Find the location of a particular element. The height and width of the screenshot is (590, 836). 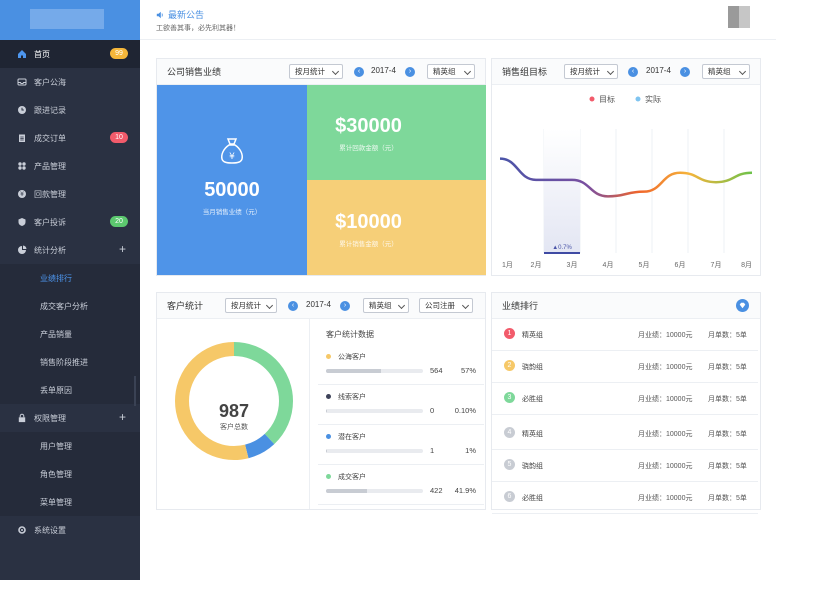

submenu-item: 业绩排行 is located at coordinates (70, 278).